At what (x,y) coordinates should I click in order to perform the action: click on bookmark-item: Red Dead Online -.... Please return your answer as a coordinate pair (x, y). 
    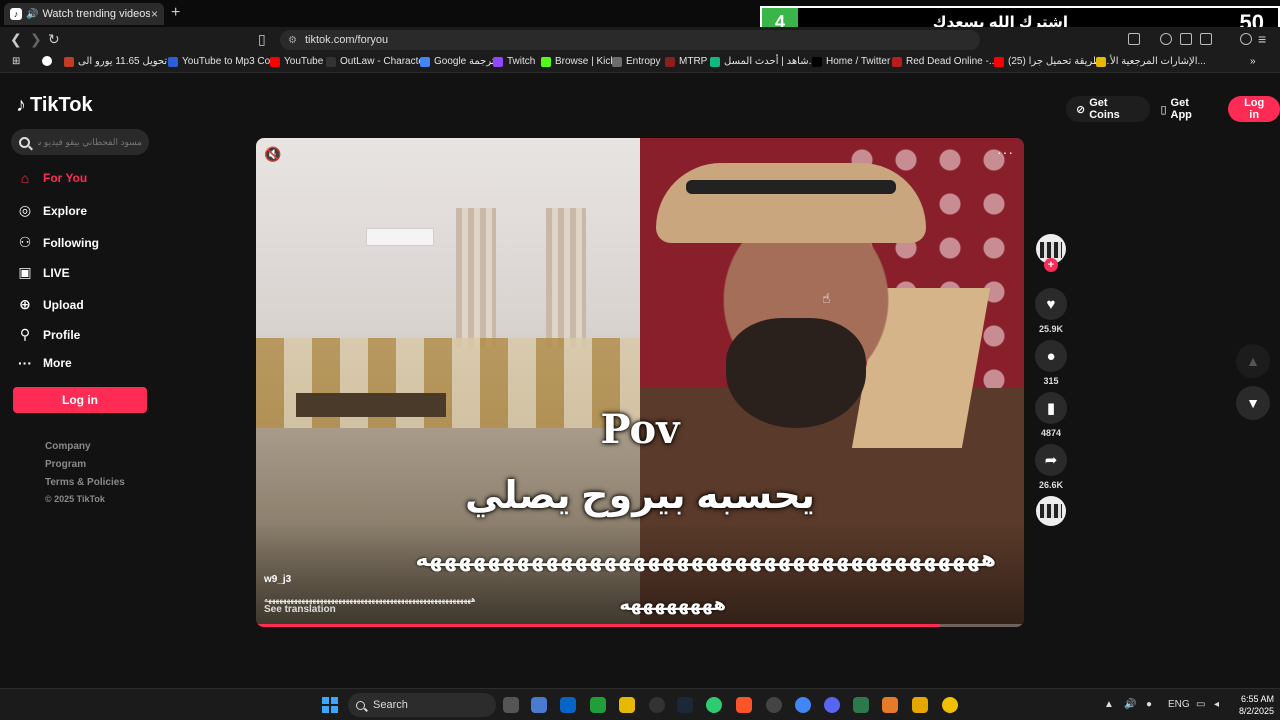
    Looking at the image, I should click on (944, 61).